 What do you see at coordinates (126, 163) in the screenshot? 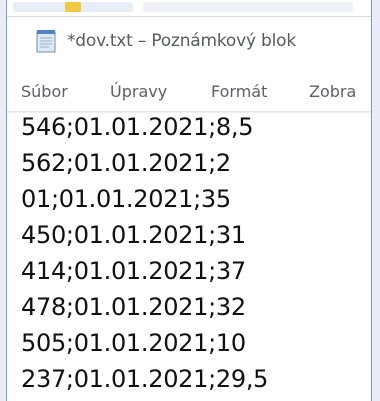
I see `text-line: 562;01.01.2021;2` at bounding box center [126, 163].